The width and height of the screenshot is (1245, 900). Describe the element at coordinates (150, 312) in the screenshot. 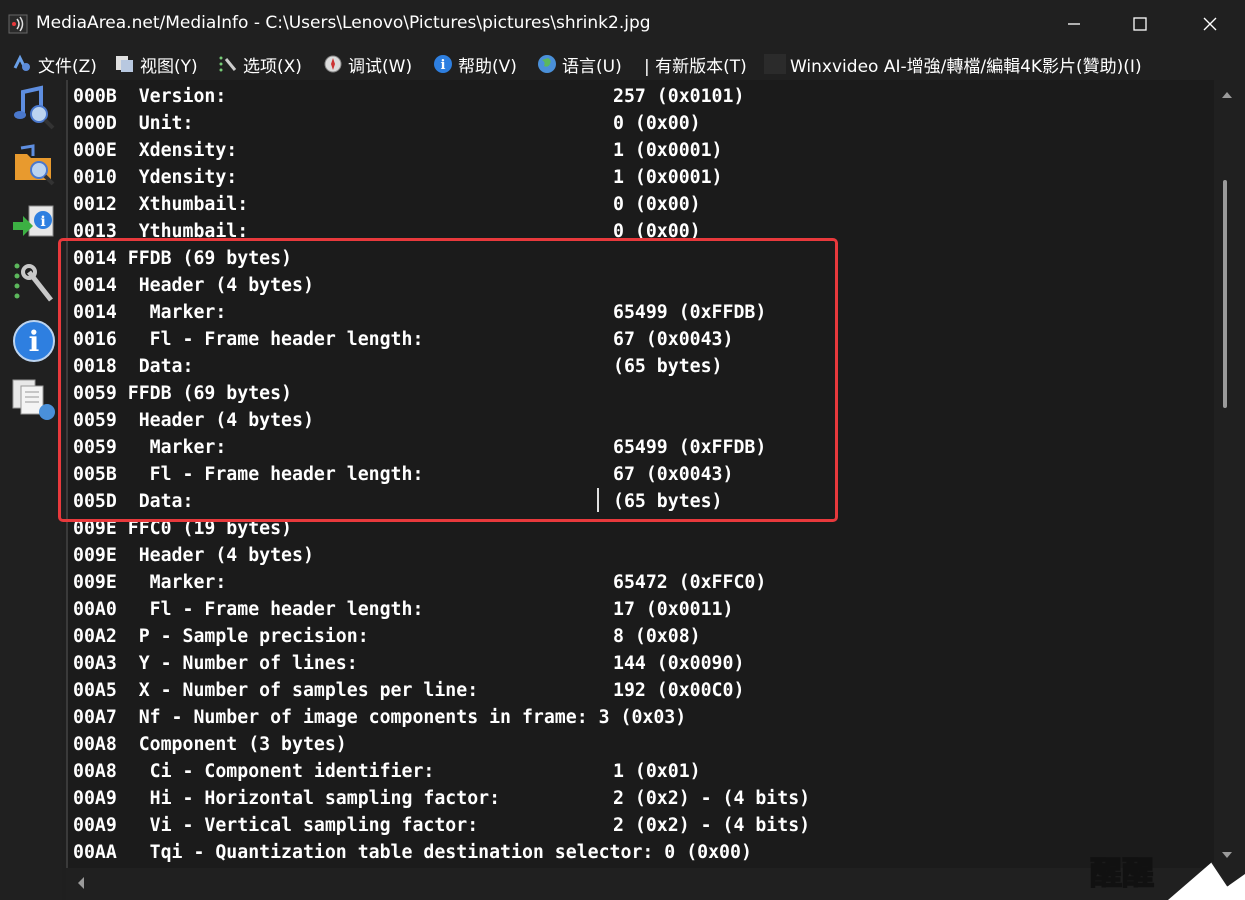

I see `info-line-text: 0014 Marker:` at that location.